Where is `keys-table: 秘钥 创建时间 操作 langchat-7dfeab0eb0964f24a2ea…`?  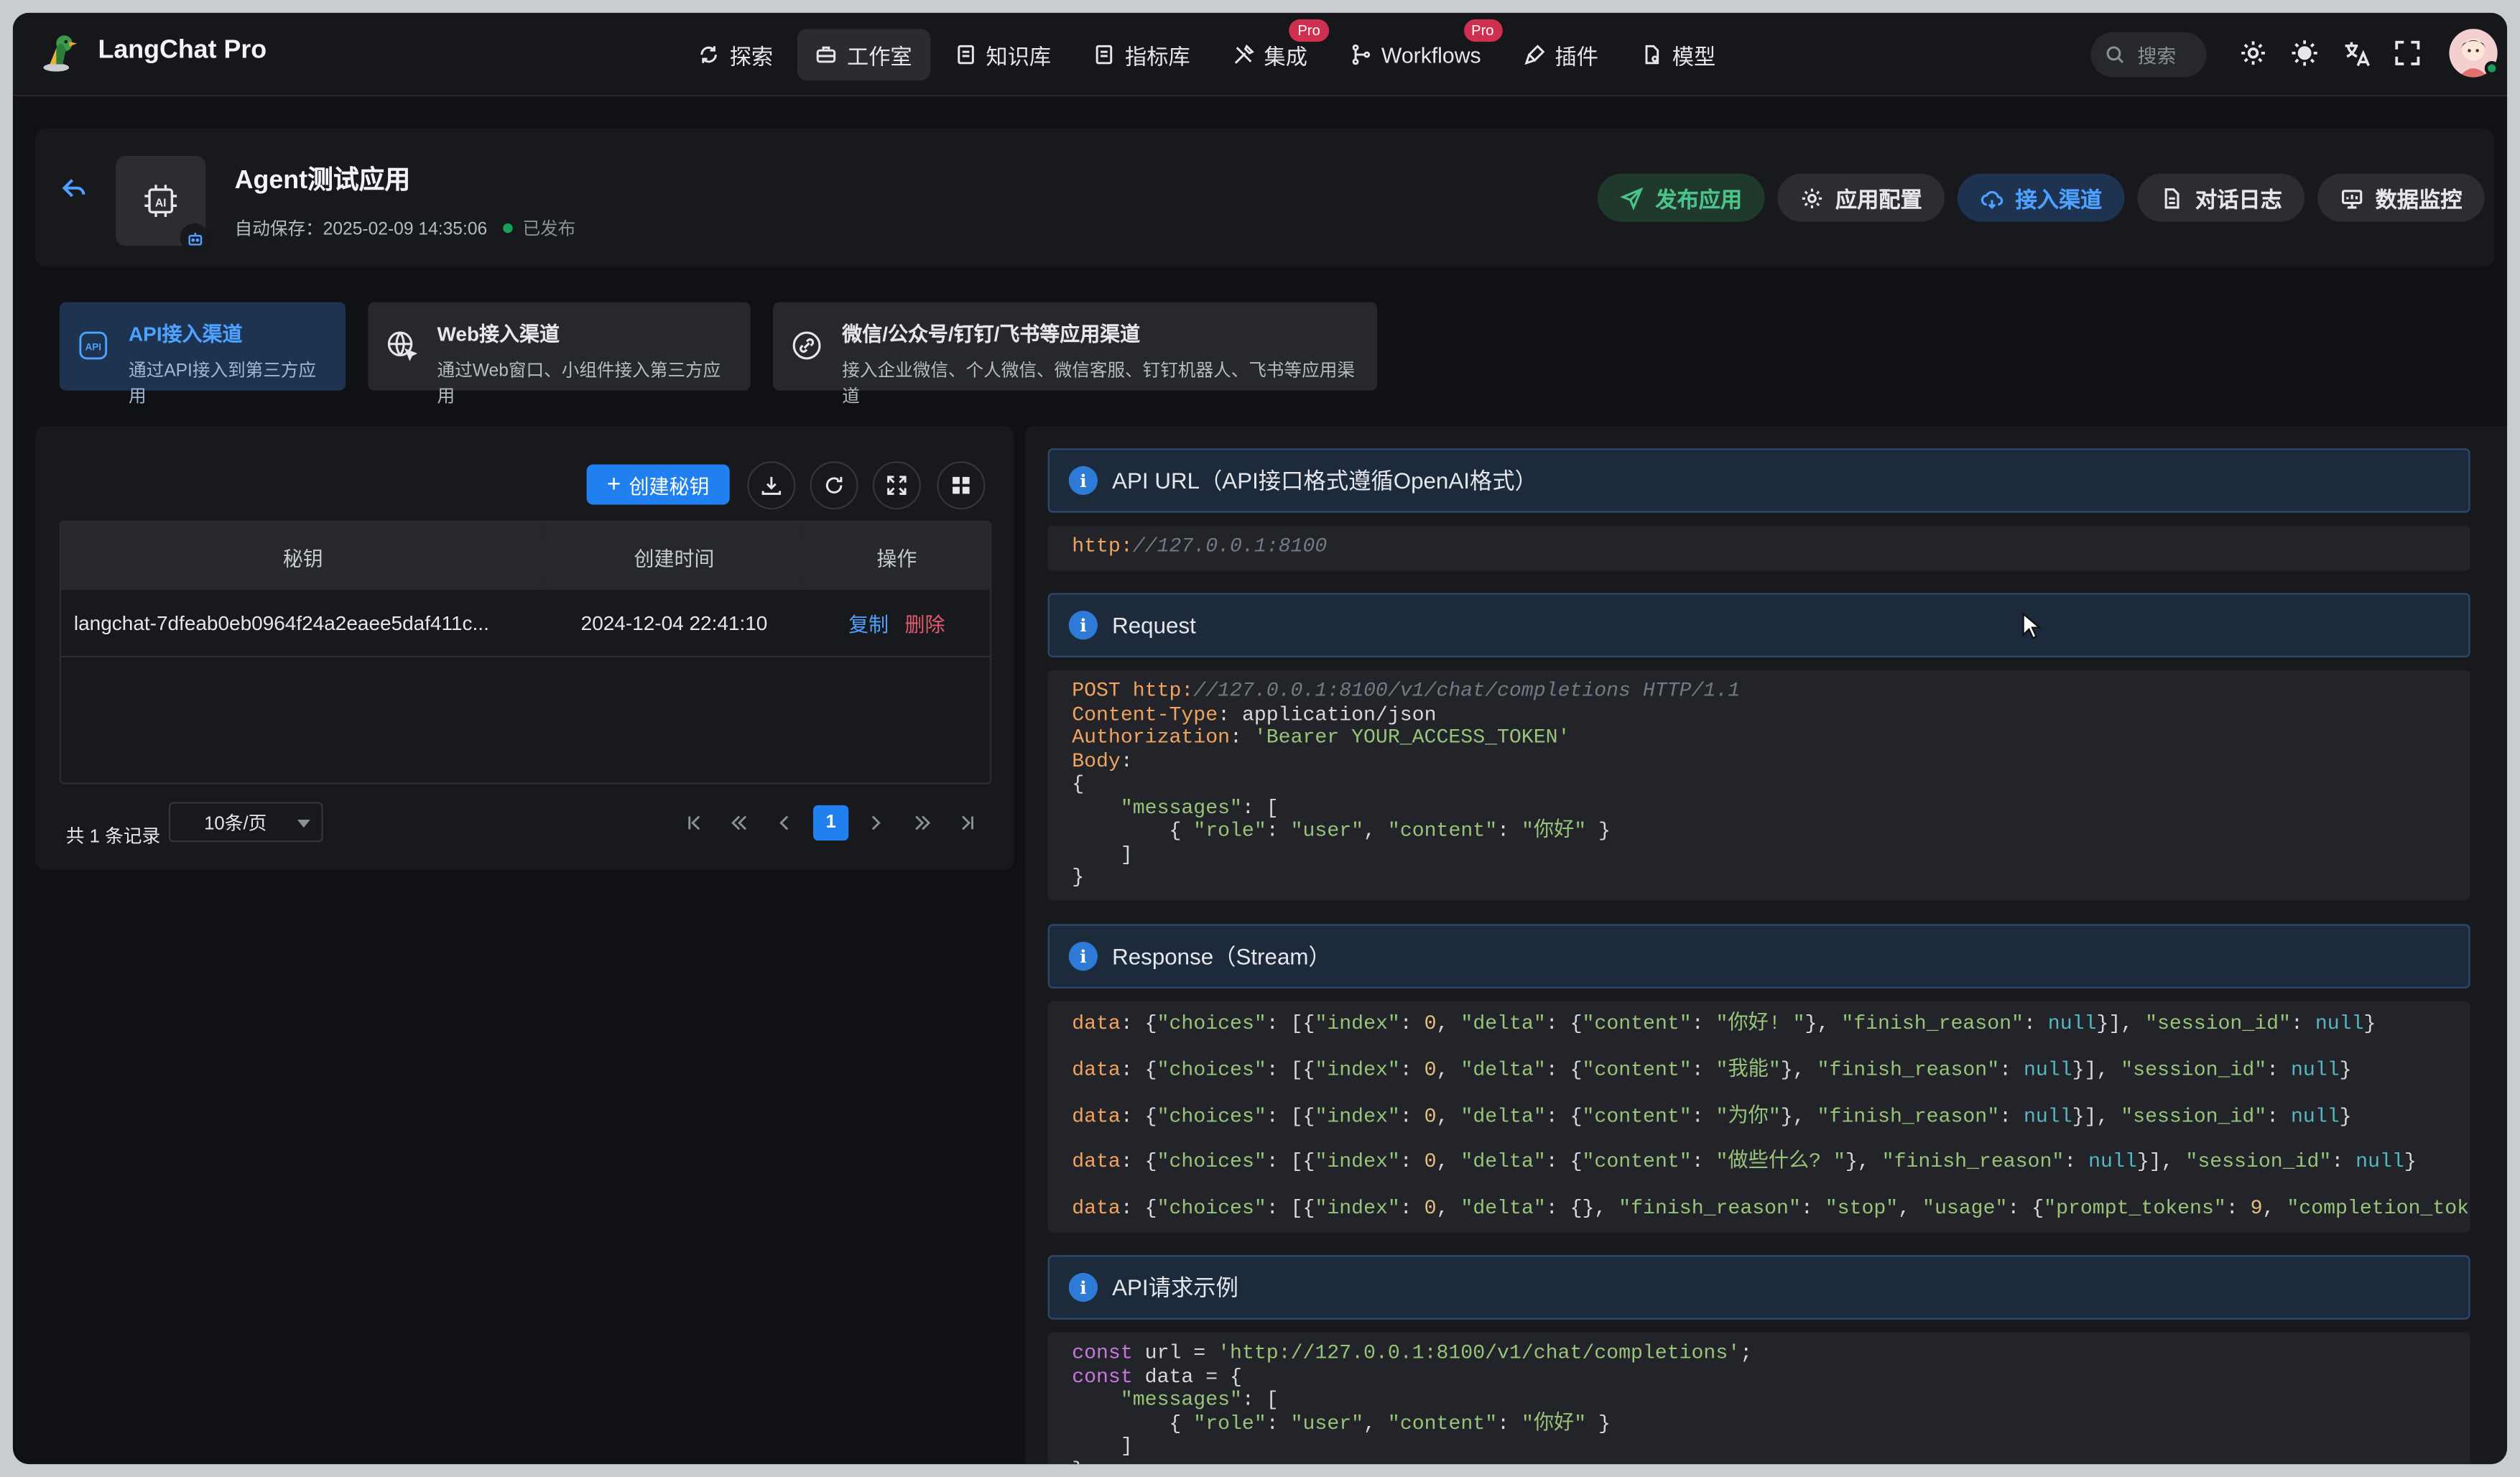 keys-table: 秘钥 创建时间 操作 langchat-7dfeab0eb0964f24a2ea… is located at coordinates (525, 652).